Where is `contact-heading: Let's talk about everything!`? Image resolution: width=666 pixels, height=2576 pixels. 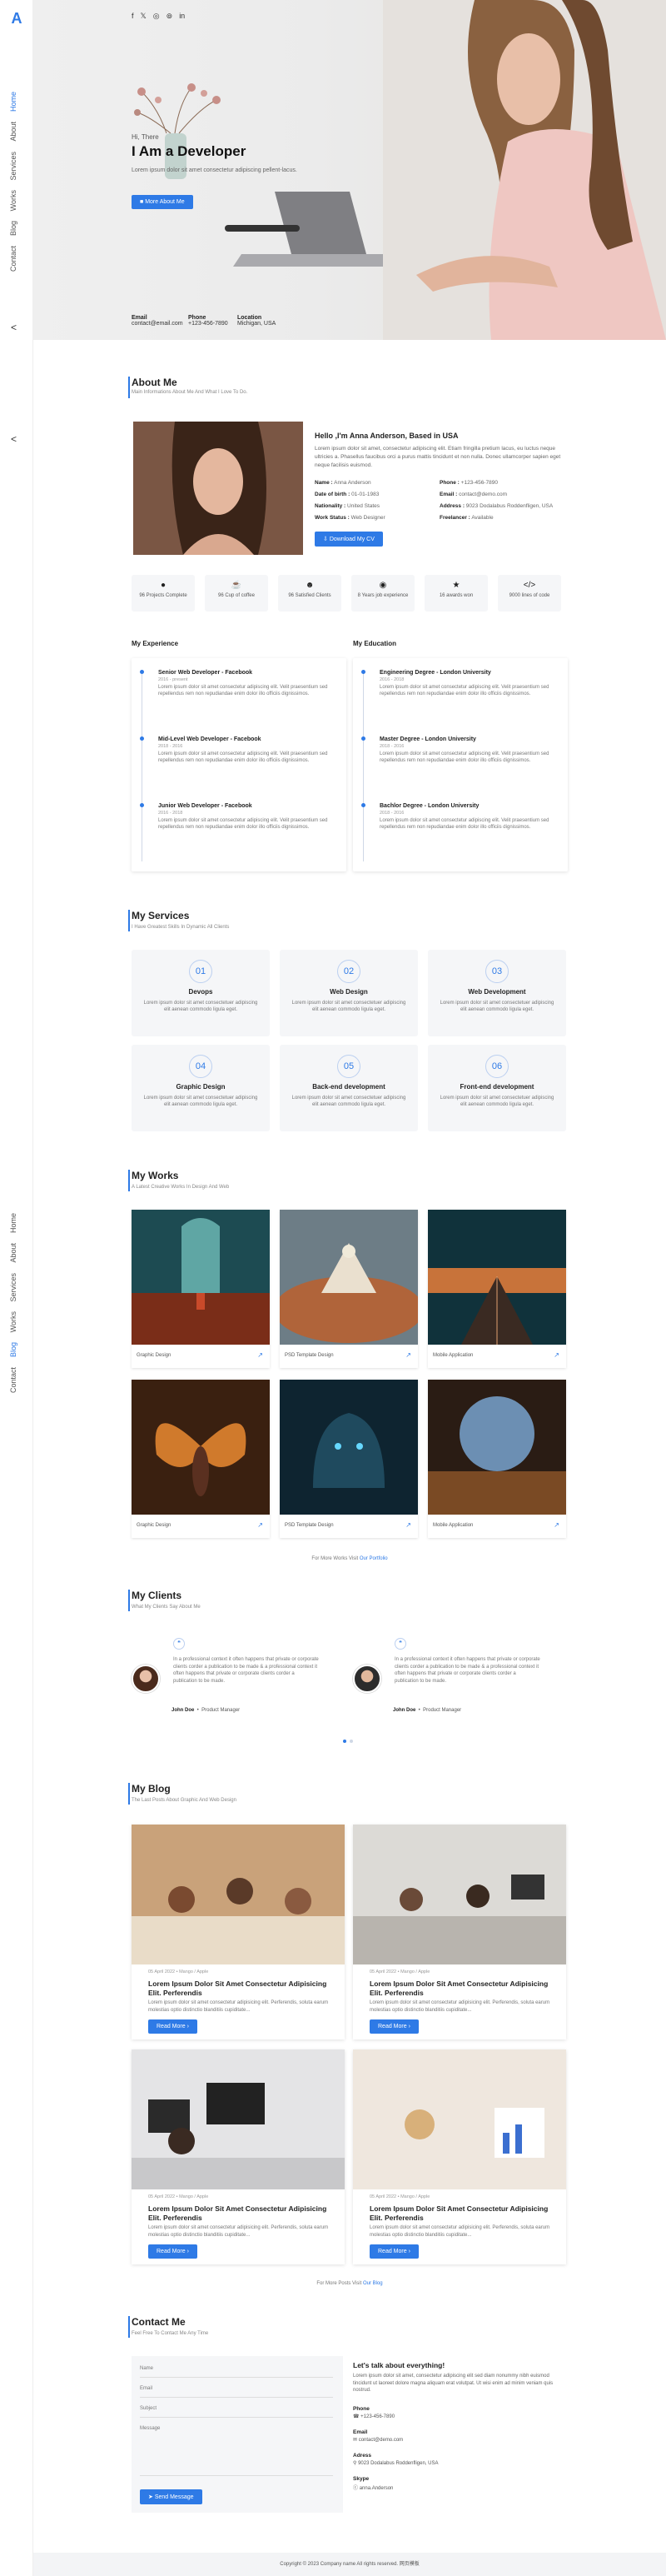 contact-heading: Let's talk about everything! is located at coordinates (399, 2365).